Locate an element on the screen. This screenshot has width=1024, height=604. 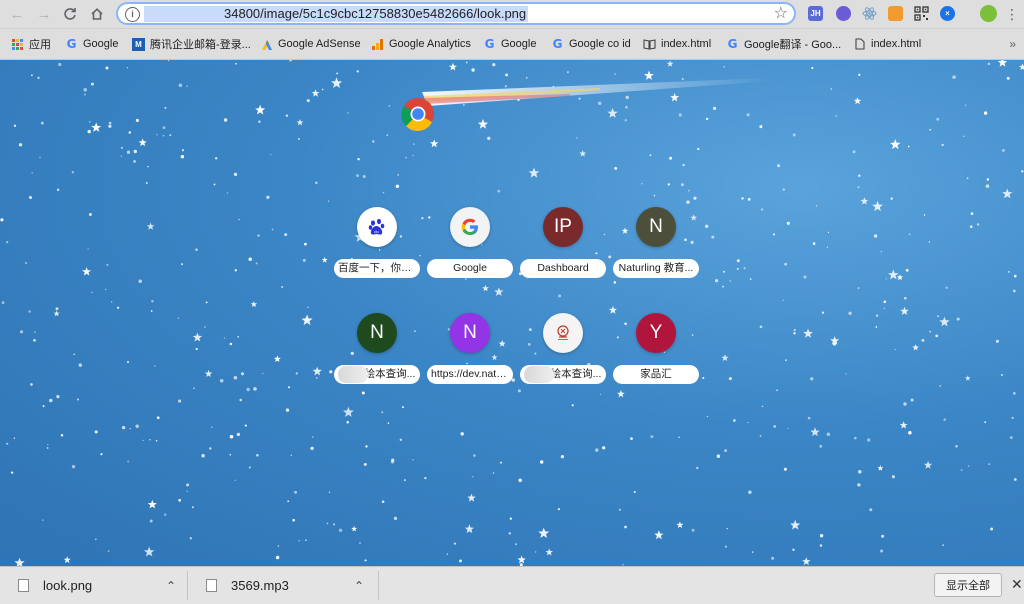
download-item-mp3: 3569.mp3 ⌃ is located at coordinates (286, 585).